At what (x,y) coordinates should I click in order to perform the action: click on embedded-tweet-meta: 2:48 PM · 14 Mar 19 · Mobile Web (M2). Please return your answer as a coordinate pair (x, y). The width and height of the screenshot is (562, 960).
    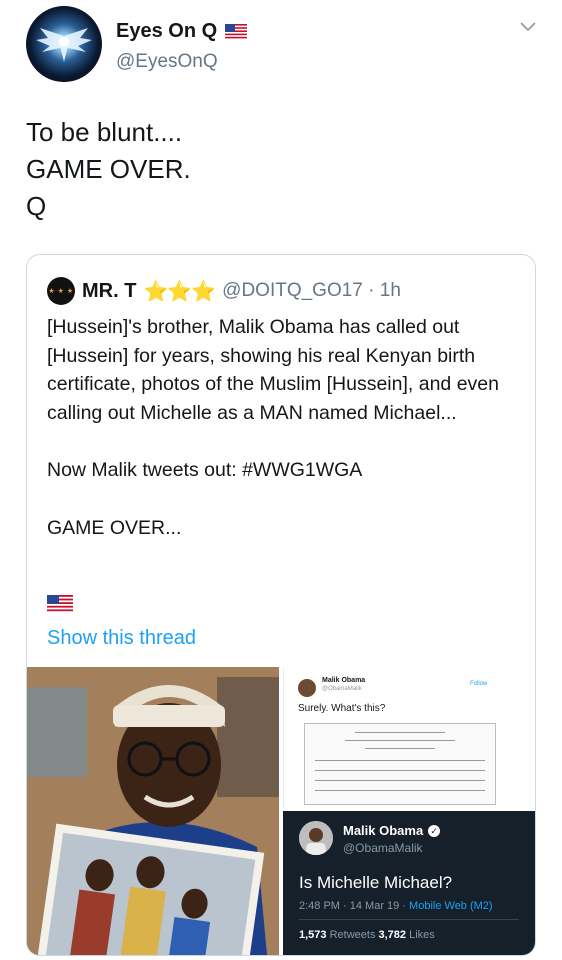
    Looking at the image, I should click on (396, 906).